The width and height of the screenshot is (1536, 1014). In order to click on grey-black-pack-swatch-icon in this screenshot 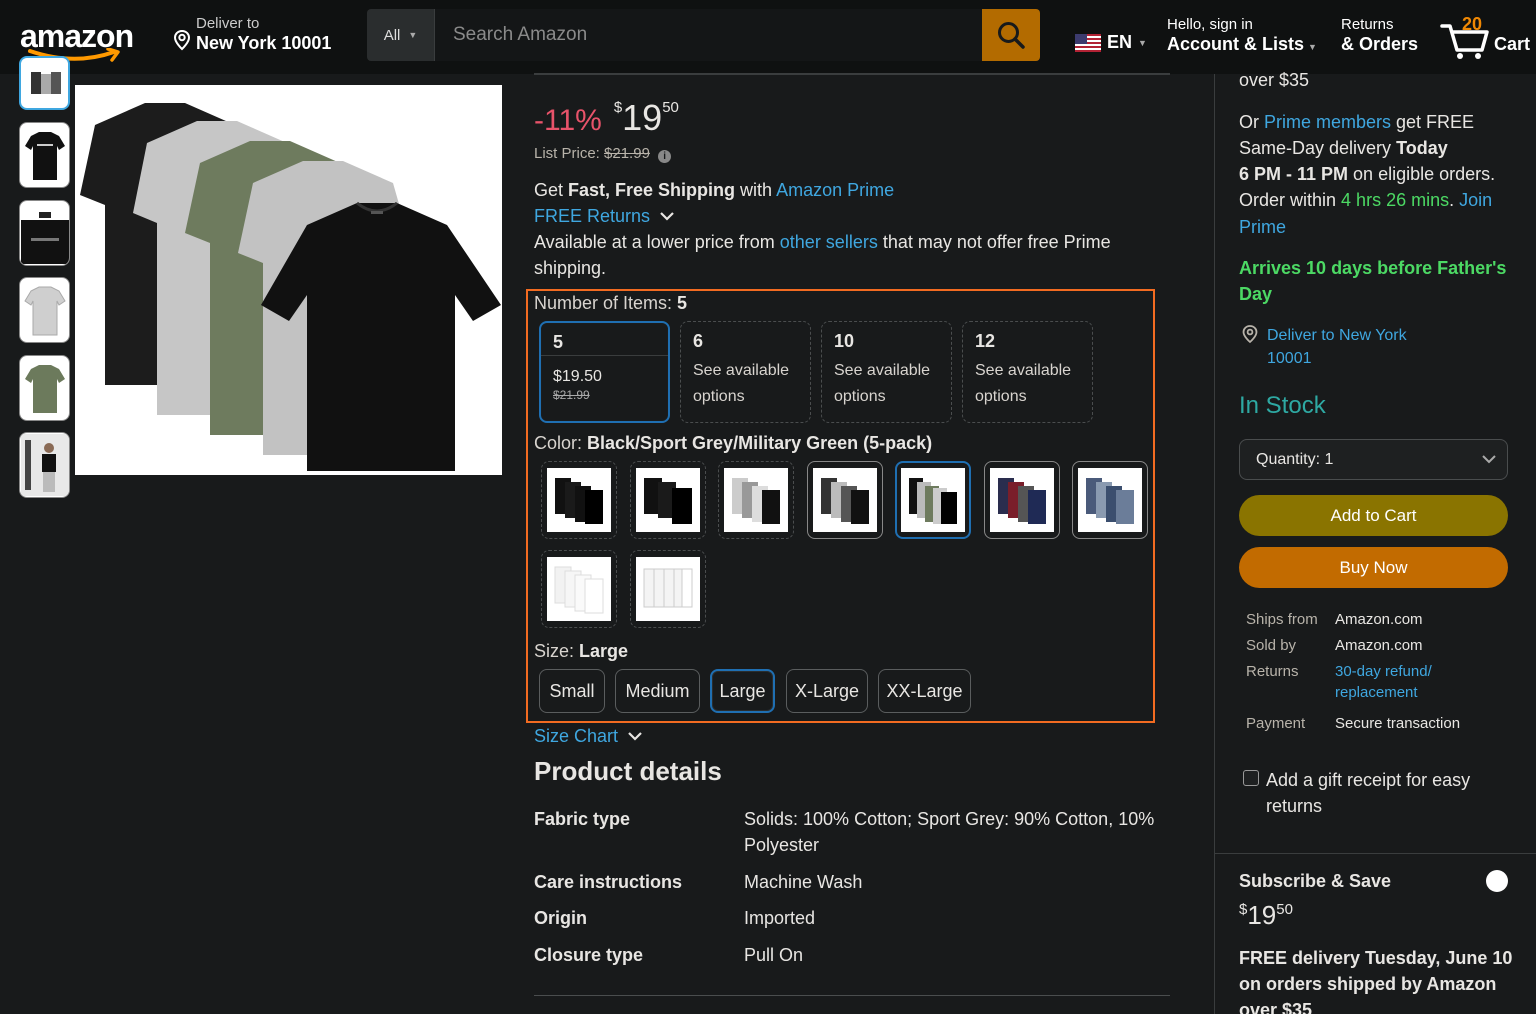, I will do `click(756, 501)`.